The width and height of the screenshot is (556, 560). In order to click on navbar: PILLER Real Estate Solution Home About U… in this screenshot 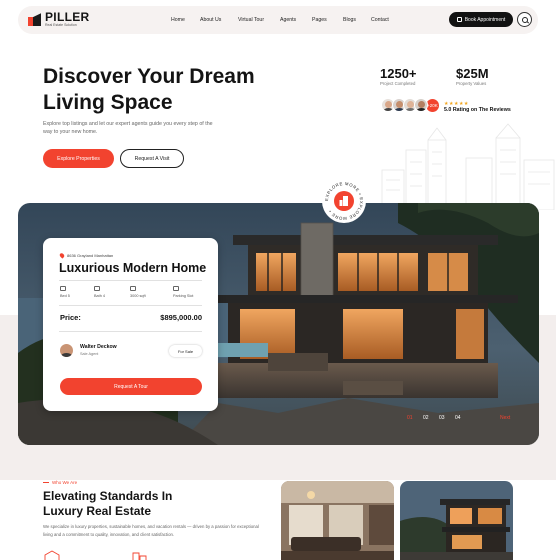, I will do `click(278, 20)`.